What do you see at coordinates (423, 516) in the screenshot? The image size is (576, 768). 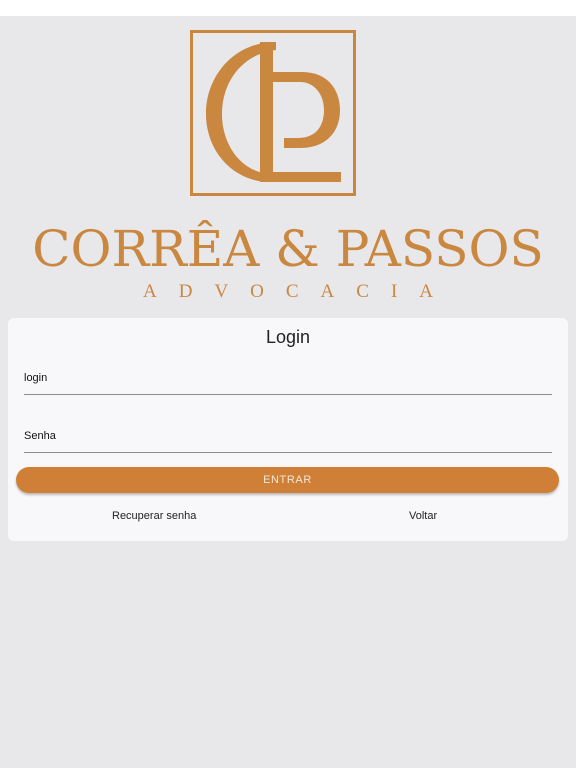 I see `back-link: Voltar` at bounding box center [423, 516].